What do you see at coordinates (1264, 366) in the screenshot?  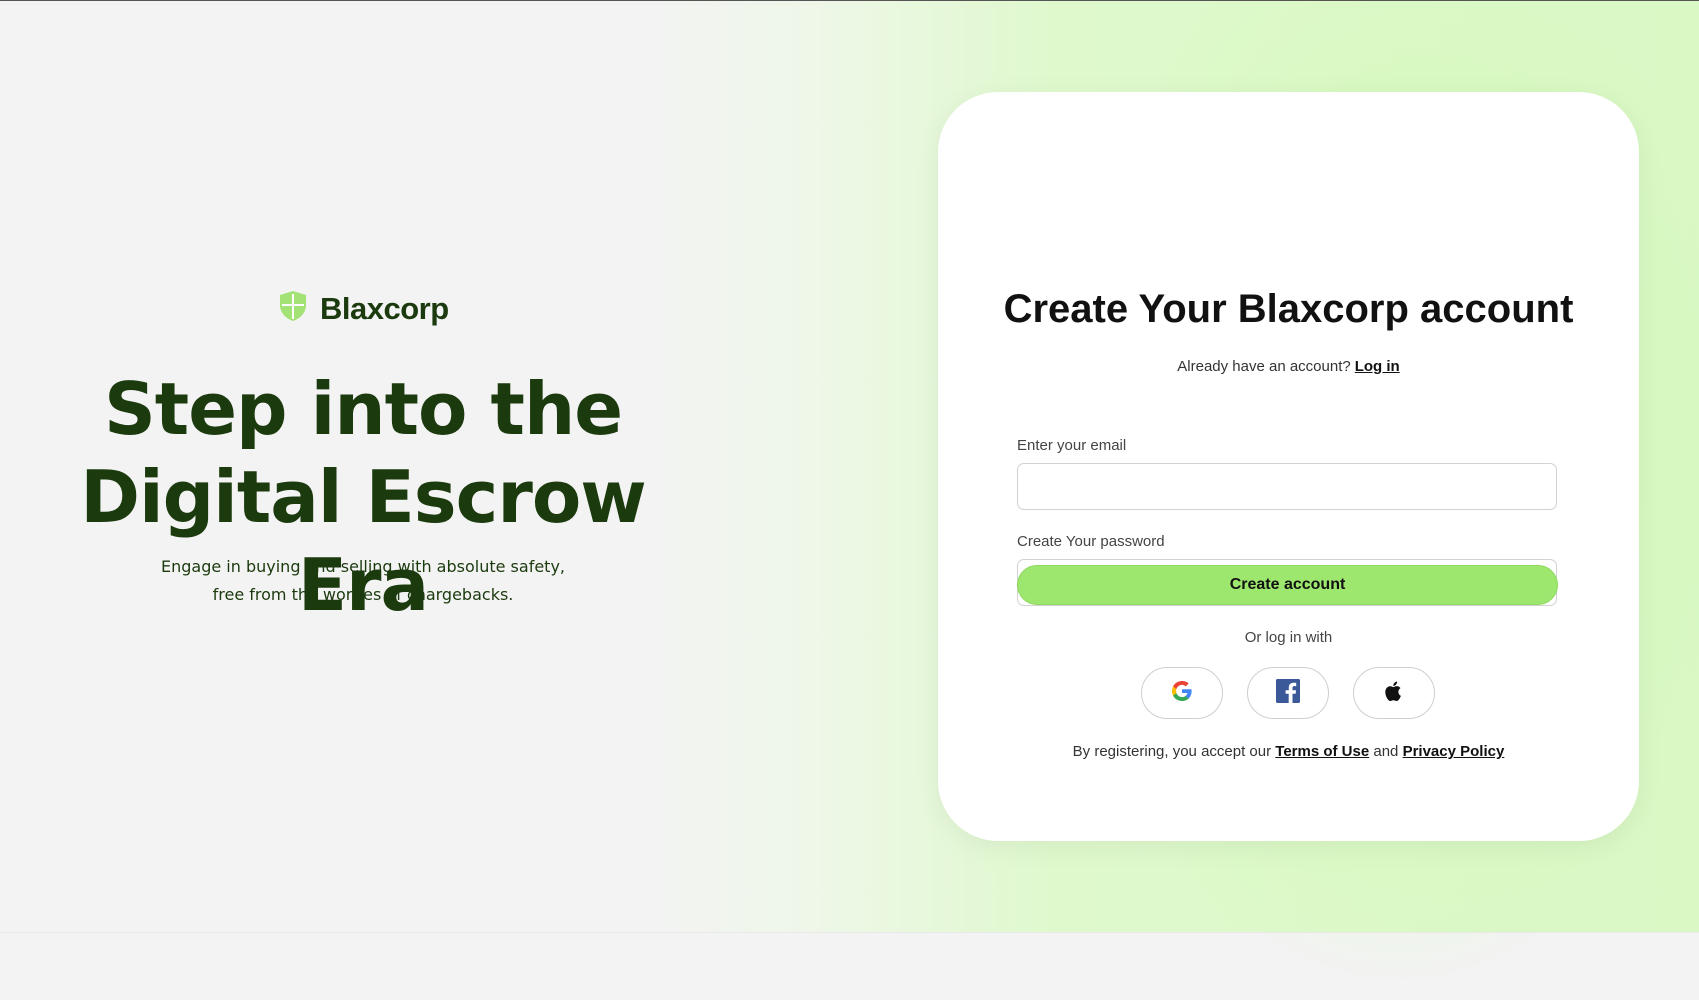 I see `login-prompt-text: Already have an account?` at bounding box center [1264, 366].